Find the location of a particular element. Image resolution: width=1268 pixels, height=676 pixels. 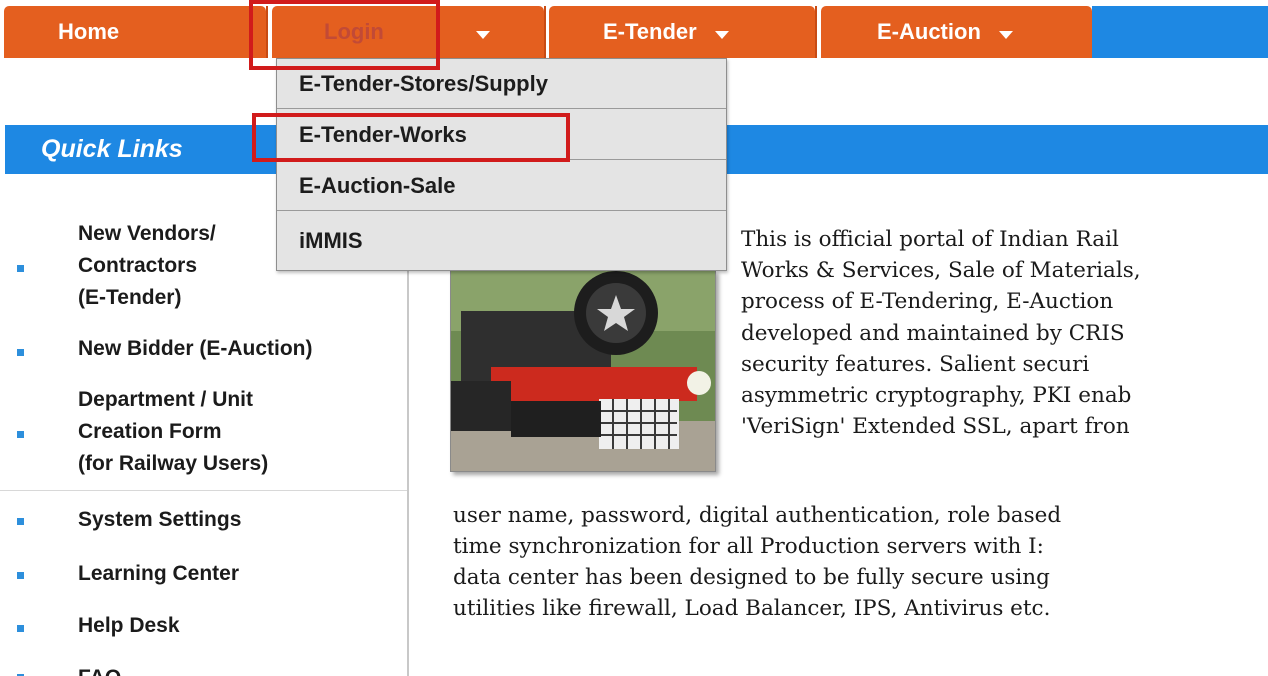

sidebar-separator is located at coordinates (203, 490).